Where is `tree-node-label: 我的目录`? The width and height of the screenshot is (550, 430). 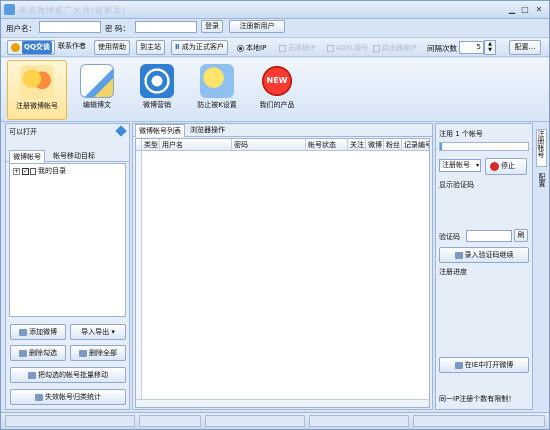
tree-node-label: 我的目录 is located at coordinates (52, 171).